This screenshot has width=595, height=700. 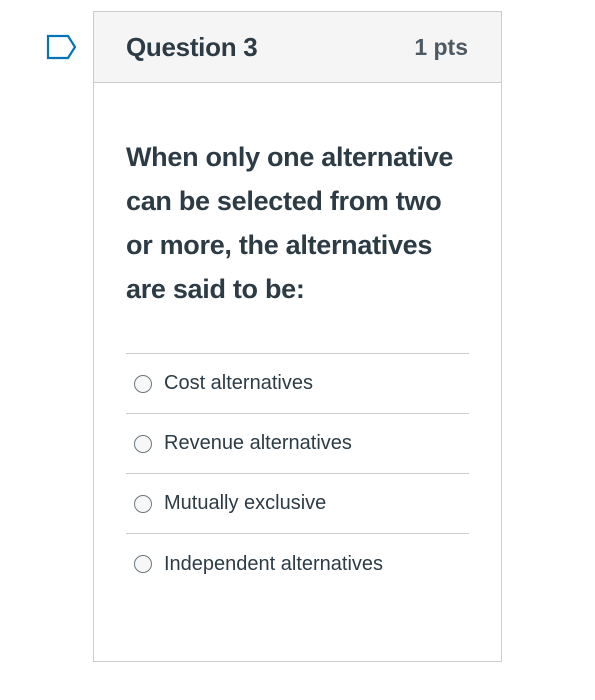 I want to click on answer-label: Revenue alternatives, so click(x=258, y=443).